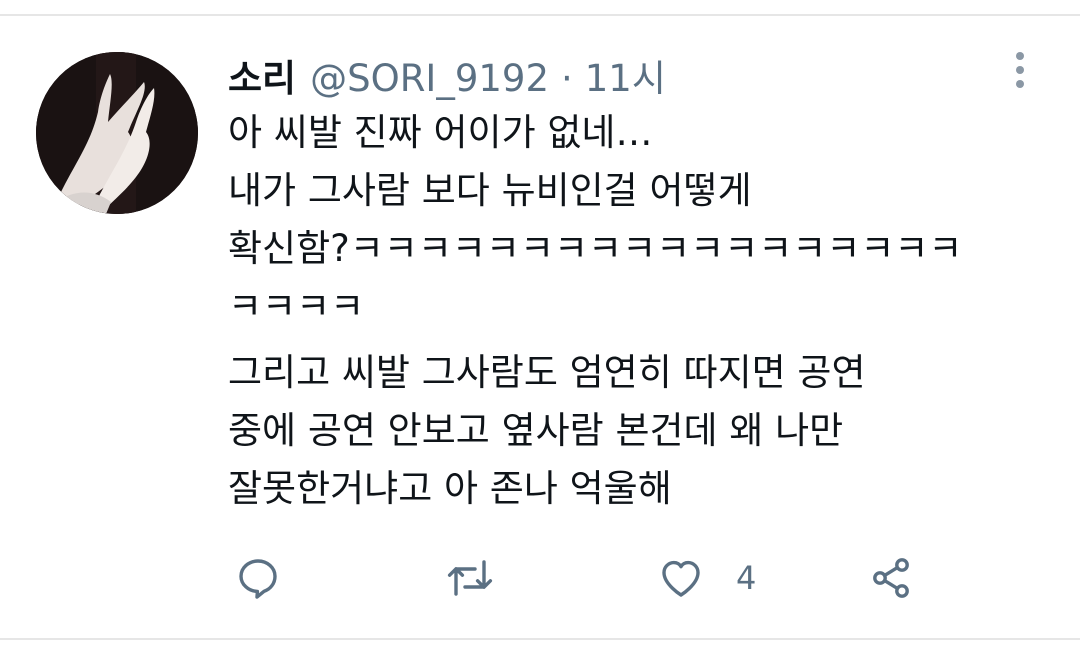  Describe the element at coordinates (490, 190) in the screenshot. I see `tweet-line: 내가 그사람 보다 뉴비인걸 어떻게` at that location.